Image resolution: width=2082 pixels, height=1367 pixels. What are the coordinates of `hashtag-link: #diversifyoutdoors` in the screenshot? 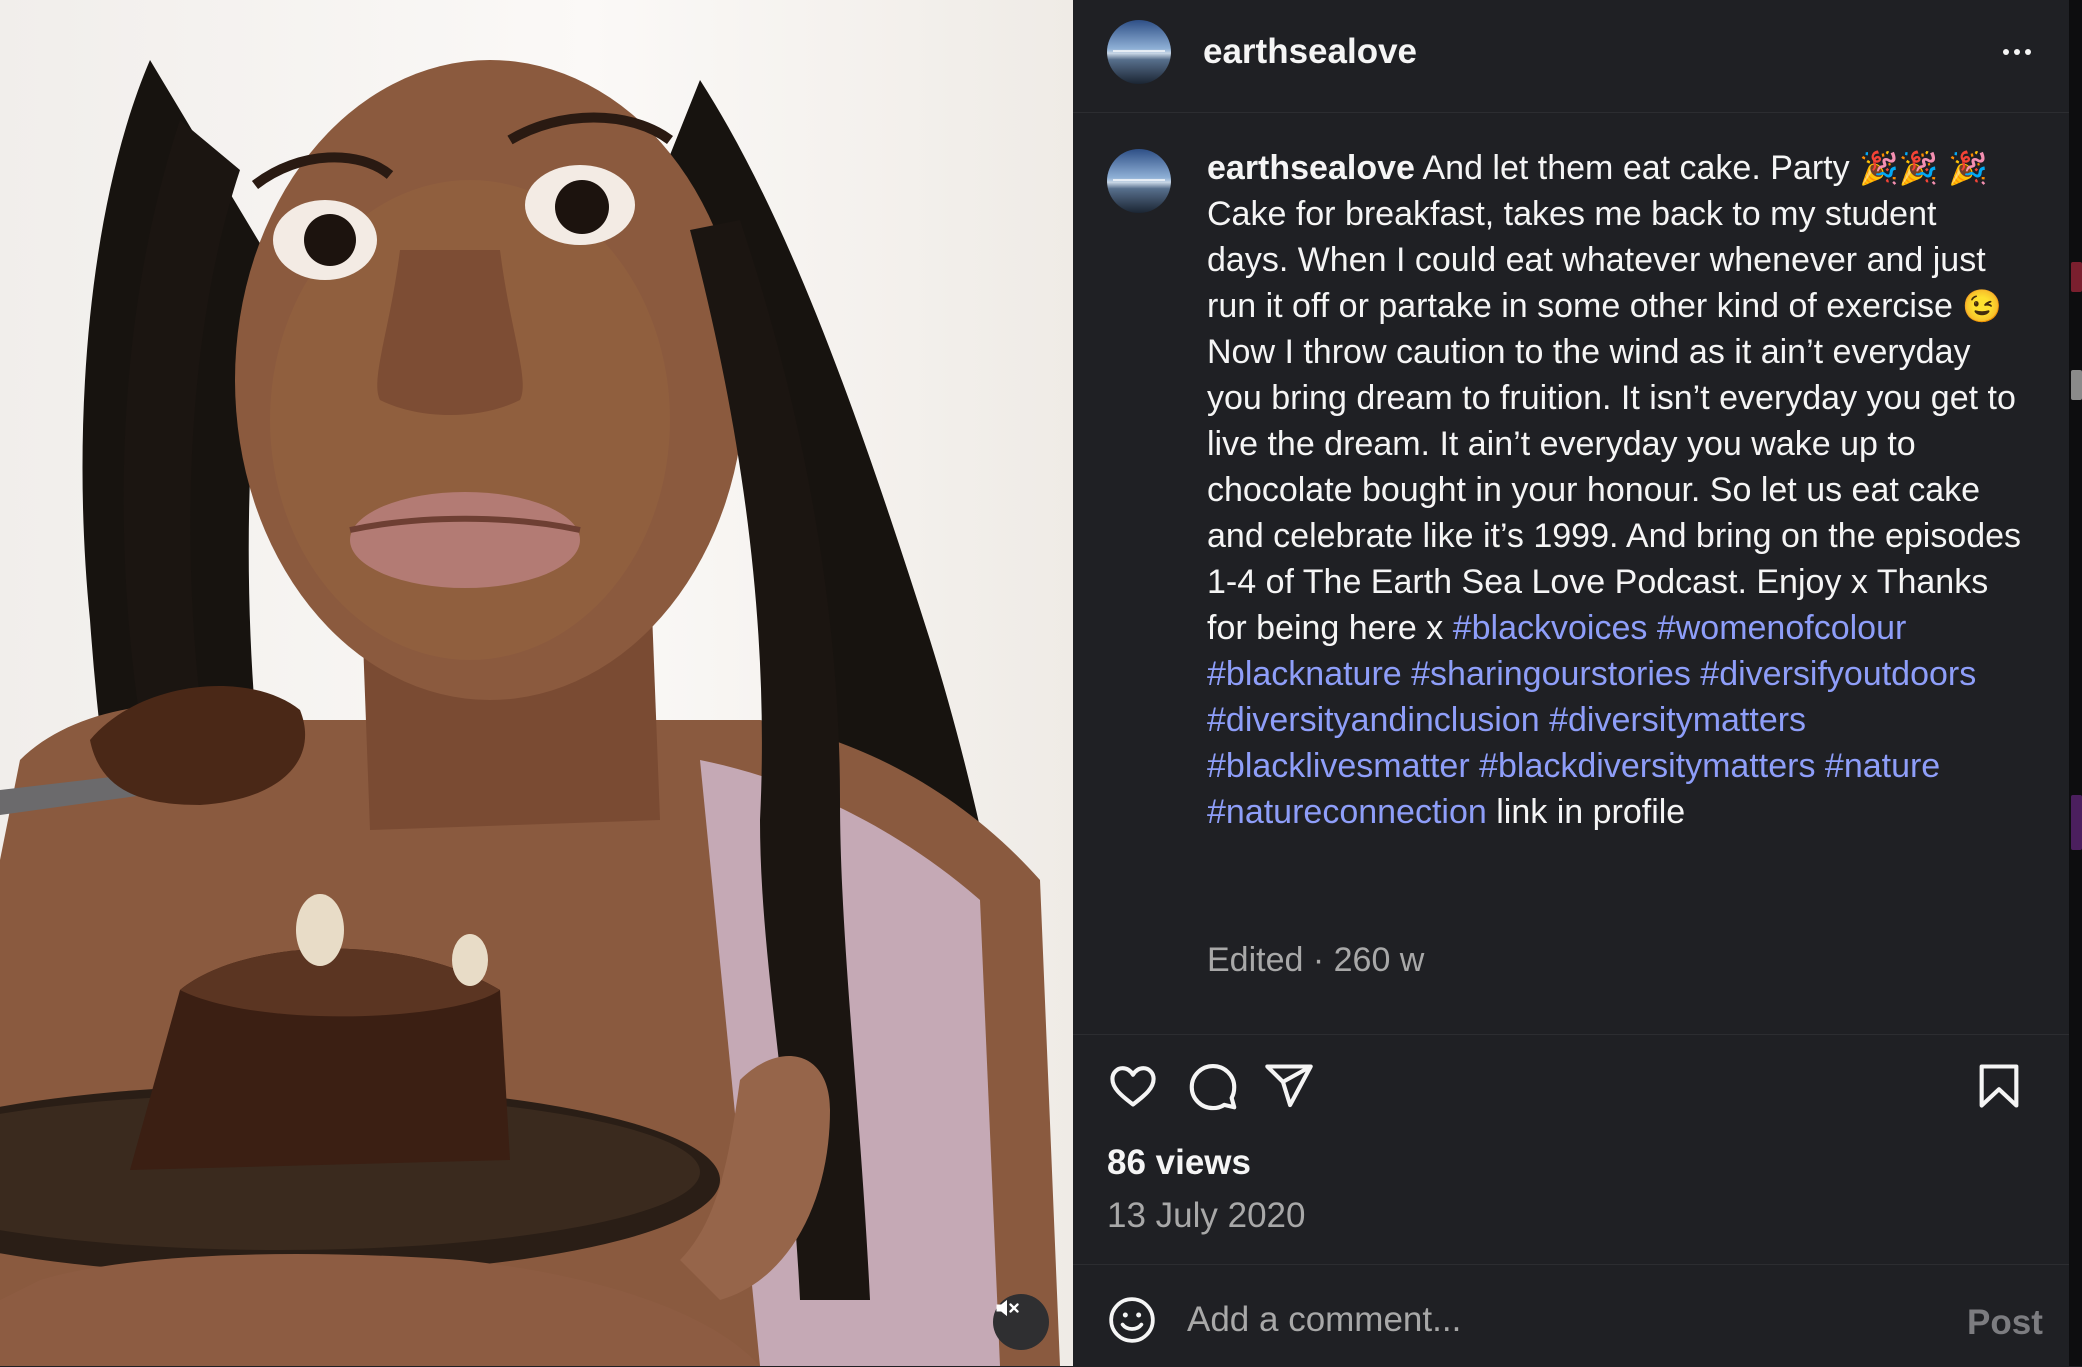 It's located at (1838, 674).